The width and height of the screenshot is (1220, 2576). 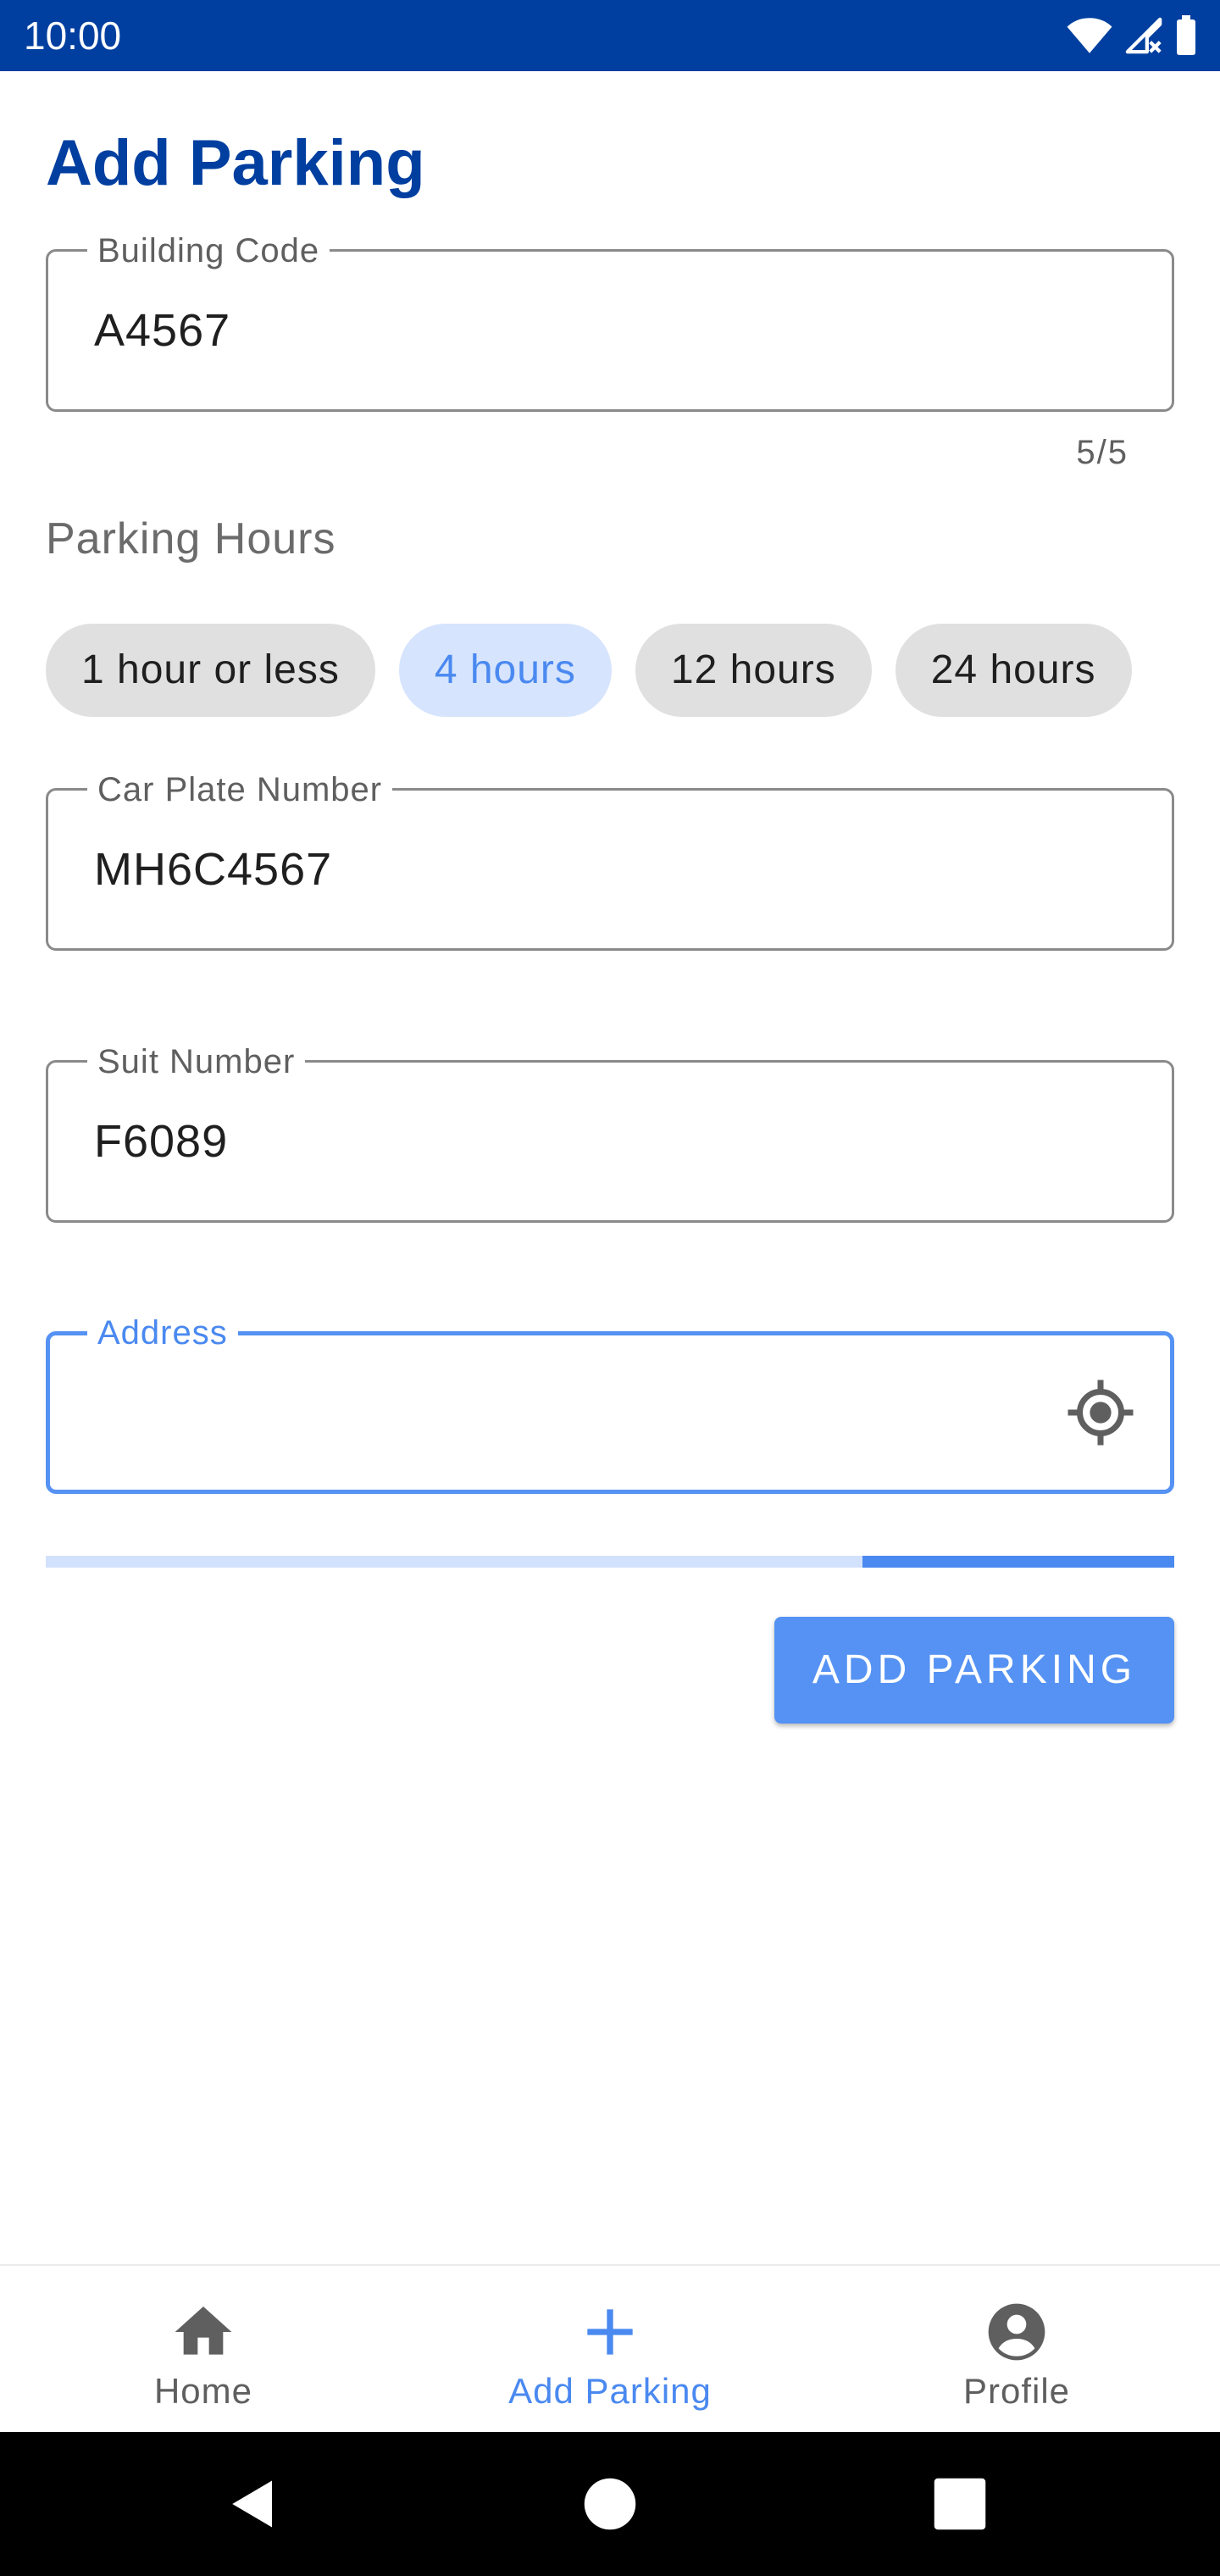 I want to click on status-bar: 10:00, so click(x=610, y=35).